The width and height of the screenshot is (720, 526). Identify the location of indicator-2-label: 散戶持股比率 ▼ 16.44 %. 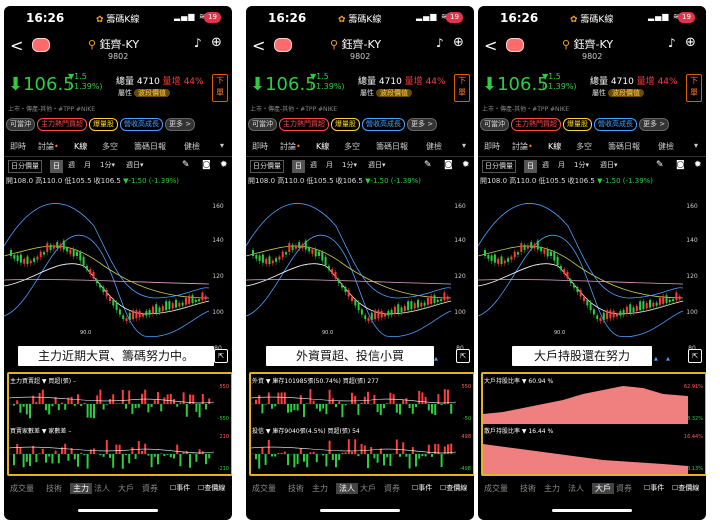
(518, 430).